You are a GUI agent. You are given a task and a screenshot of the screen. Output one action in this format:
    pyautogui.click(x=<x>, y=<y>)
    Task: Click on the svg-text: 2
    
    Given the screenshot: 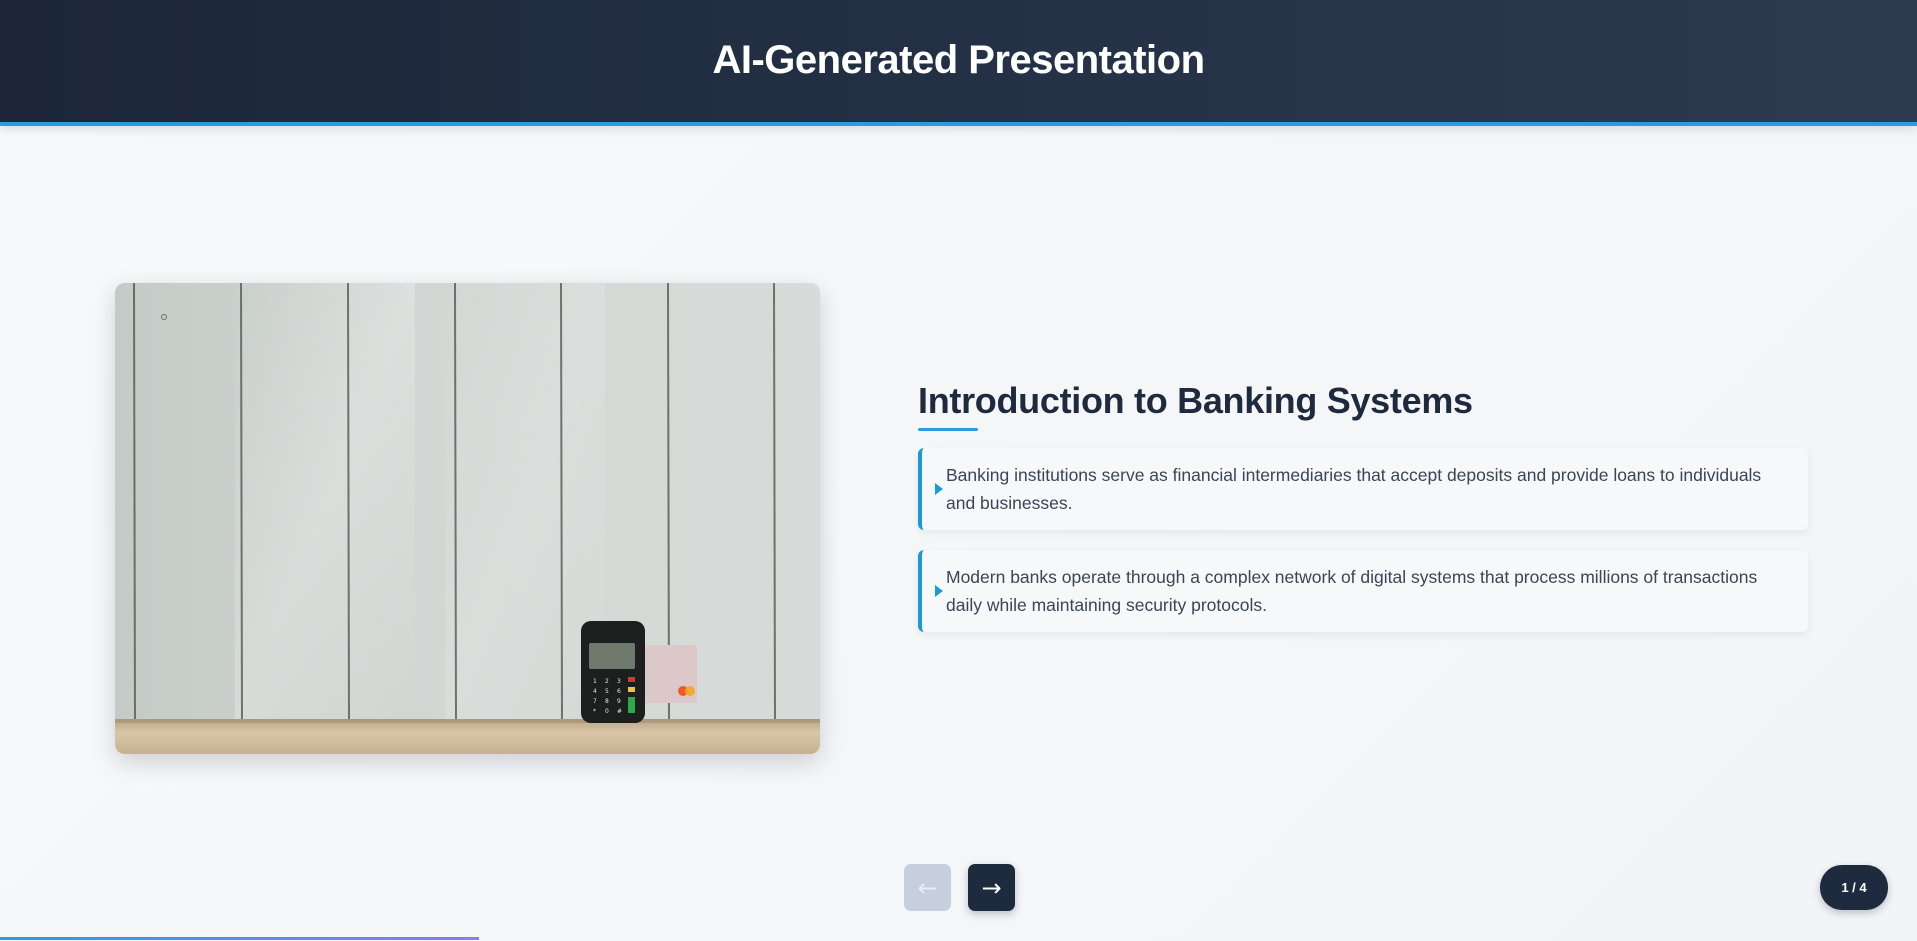 What is the action you would take?
    pyautogui.click(x=607, y=681)
    